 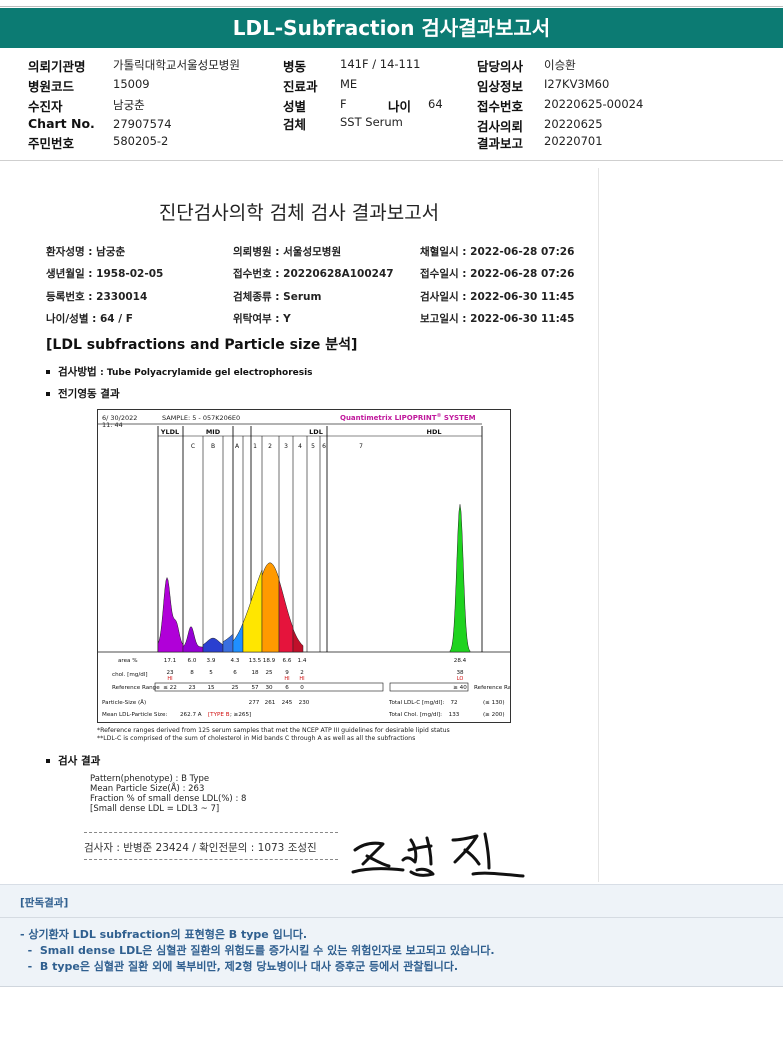 What do you see at coordinates (211, 832) in the screenshot?
I see `checker-top-rule` at bounding box center [211, 832].